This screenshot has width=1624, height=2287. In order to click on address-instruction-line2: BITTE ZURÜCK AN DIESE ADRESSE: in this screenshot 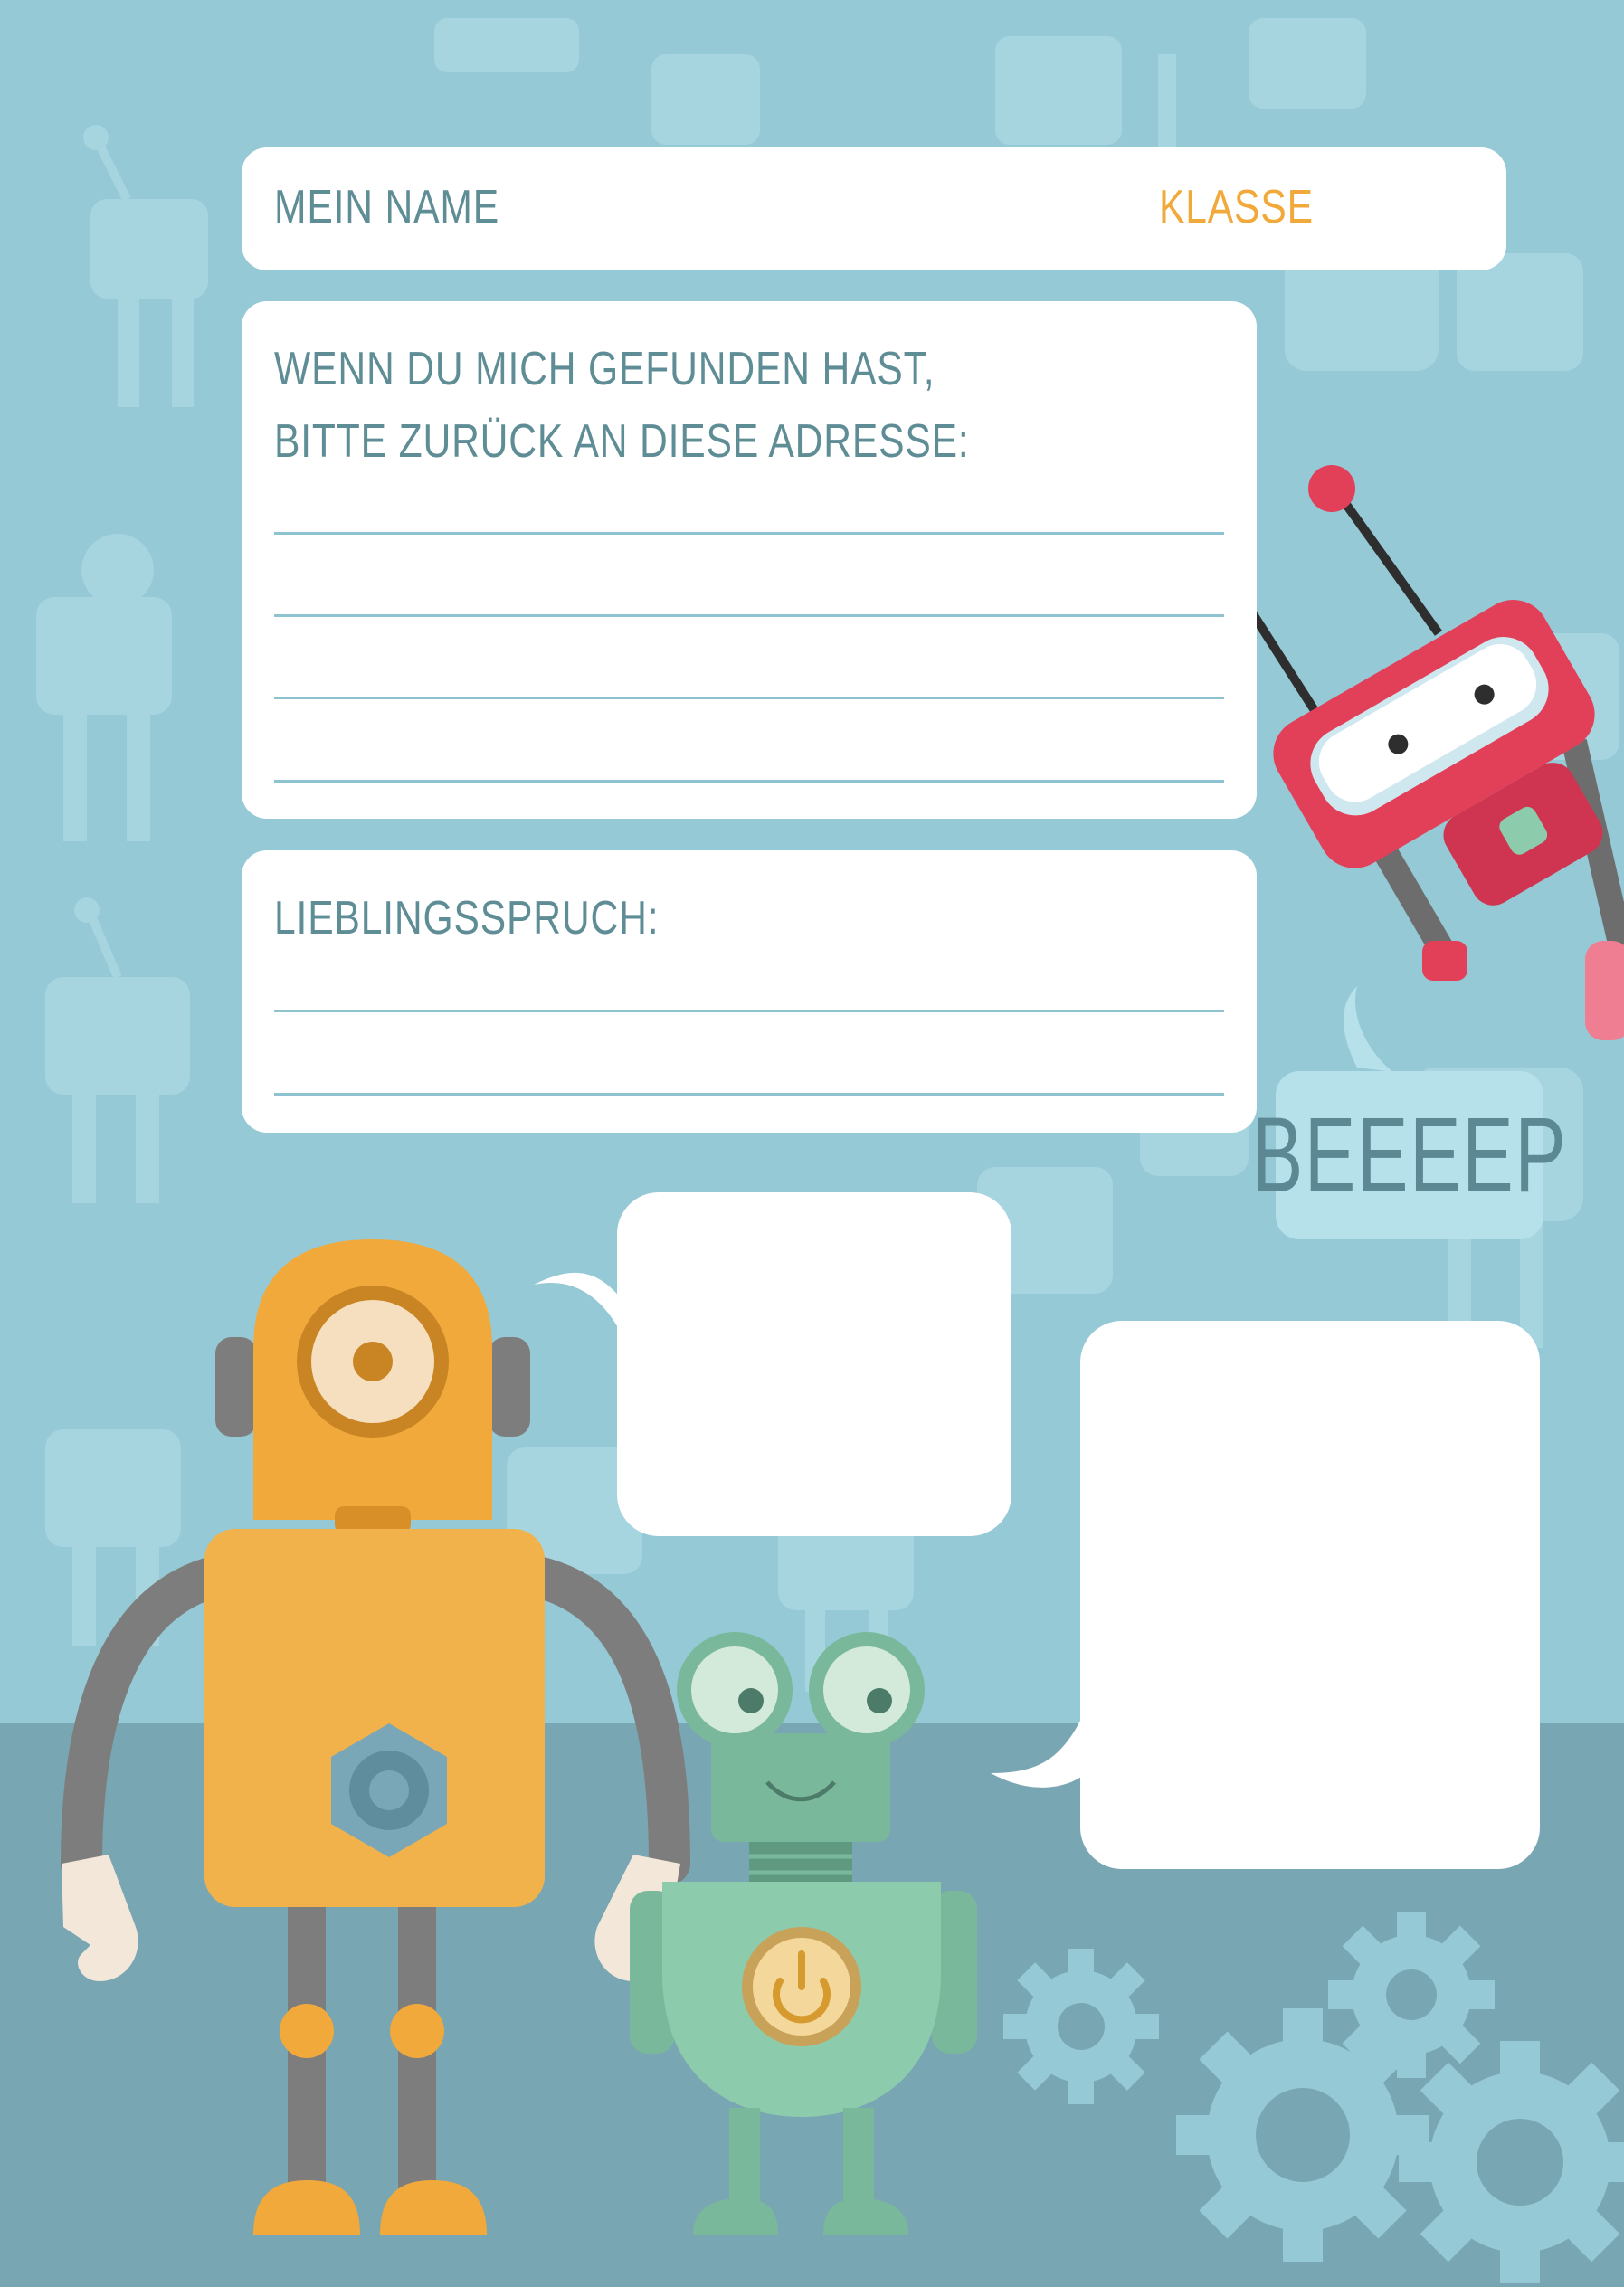, I will do `click(622, 441)`.